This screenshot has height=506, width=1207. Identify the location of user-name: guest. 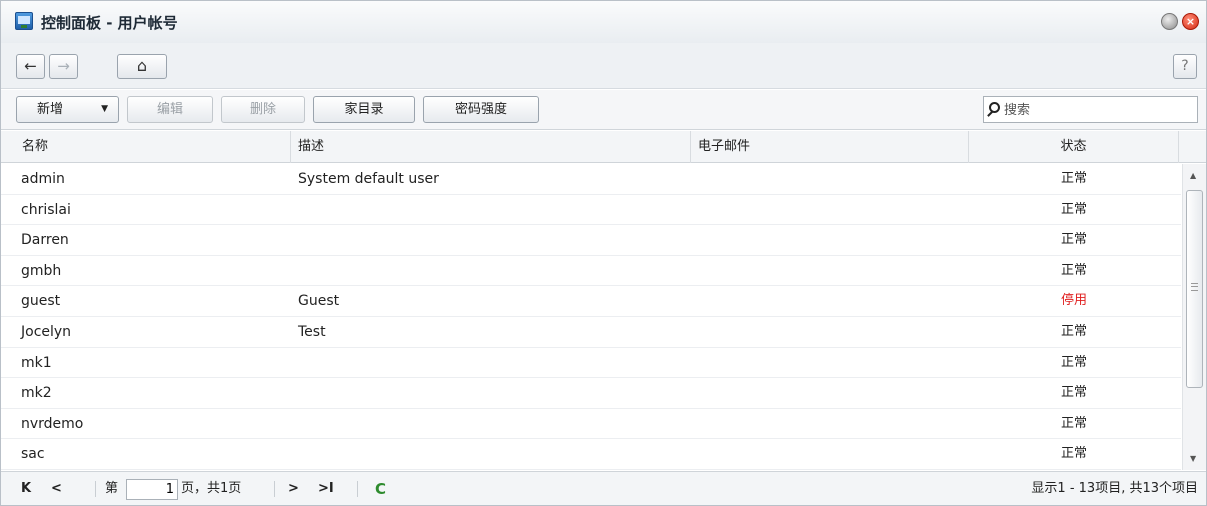
(41, 301).